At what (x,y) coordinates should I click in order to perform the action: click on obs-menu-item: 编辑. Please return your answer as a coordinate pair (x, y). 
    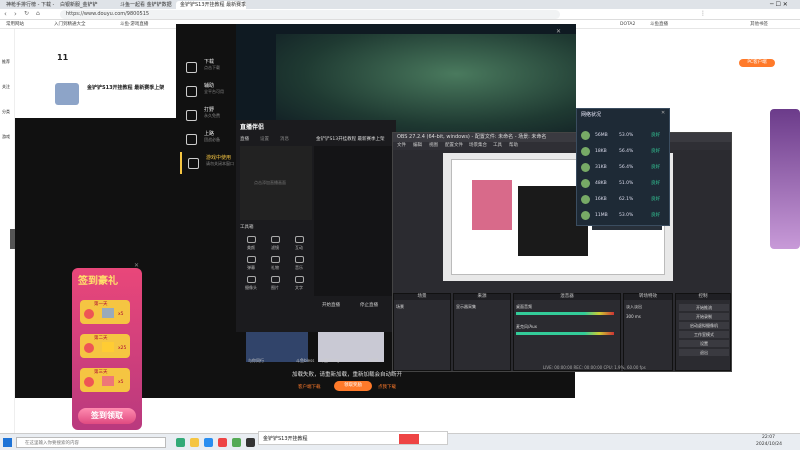
    Looking at the image, I should click on (417, 146).